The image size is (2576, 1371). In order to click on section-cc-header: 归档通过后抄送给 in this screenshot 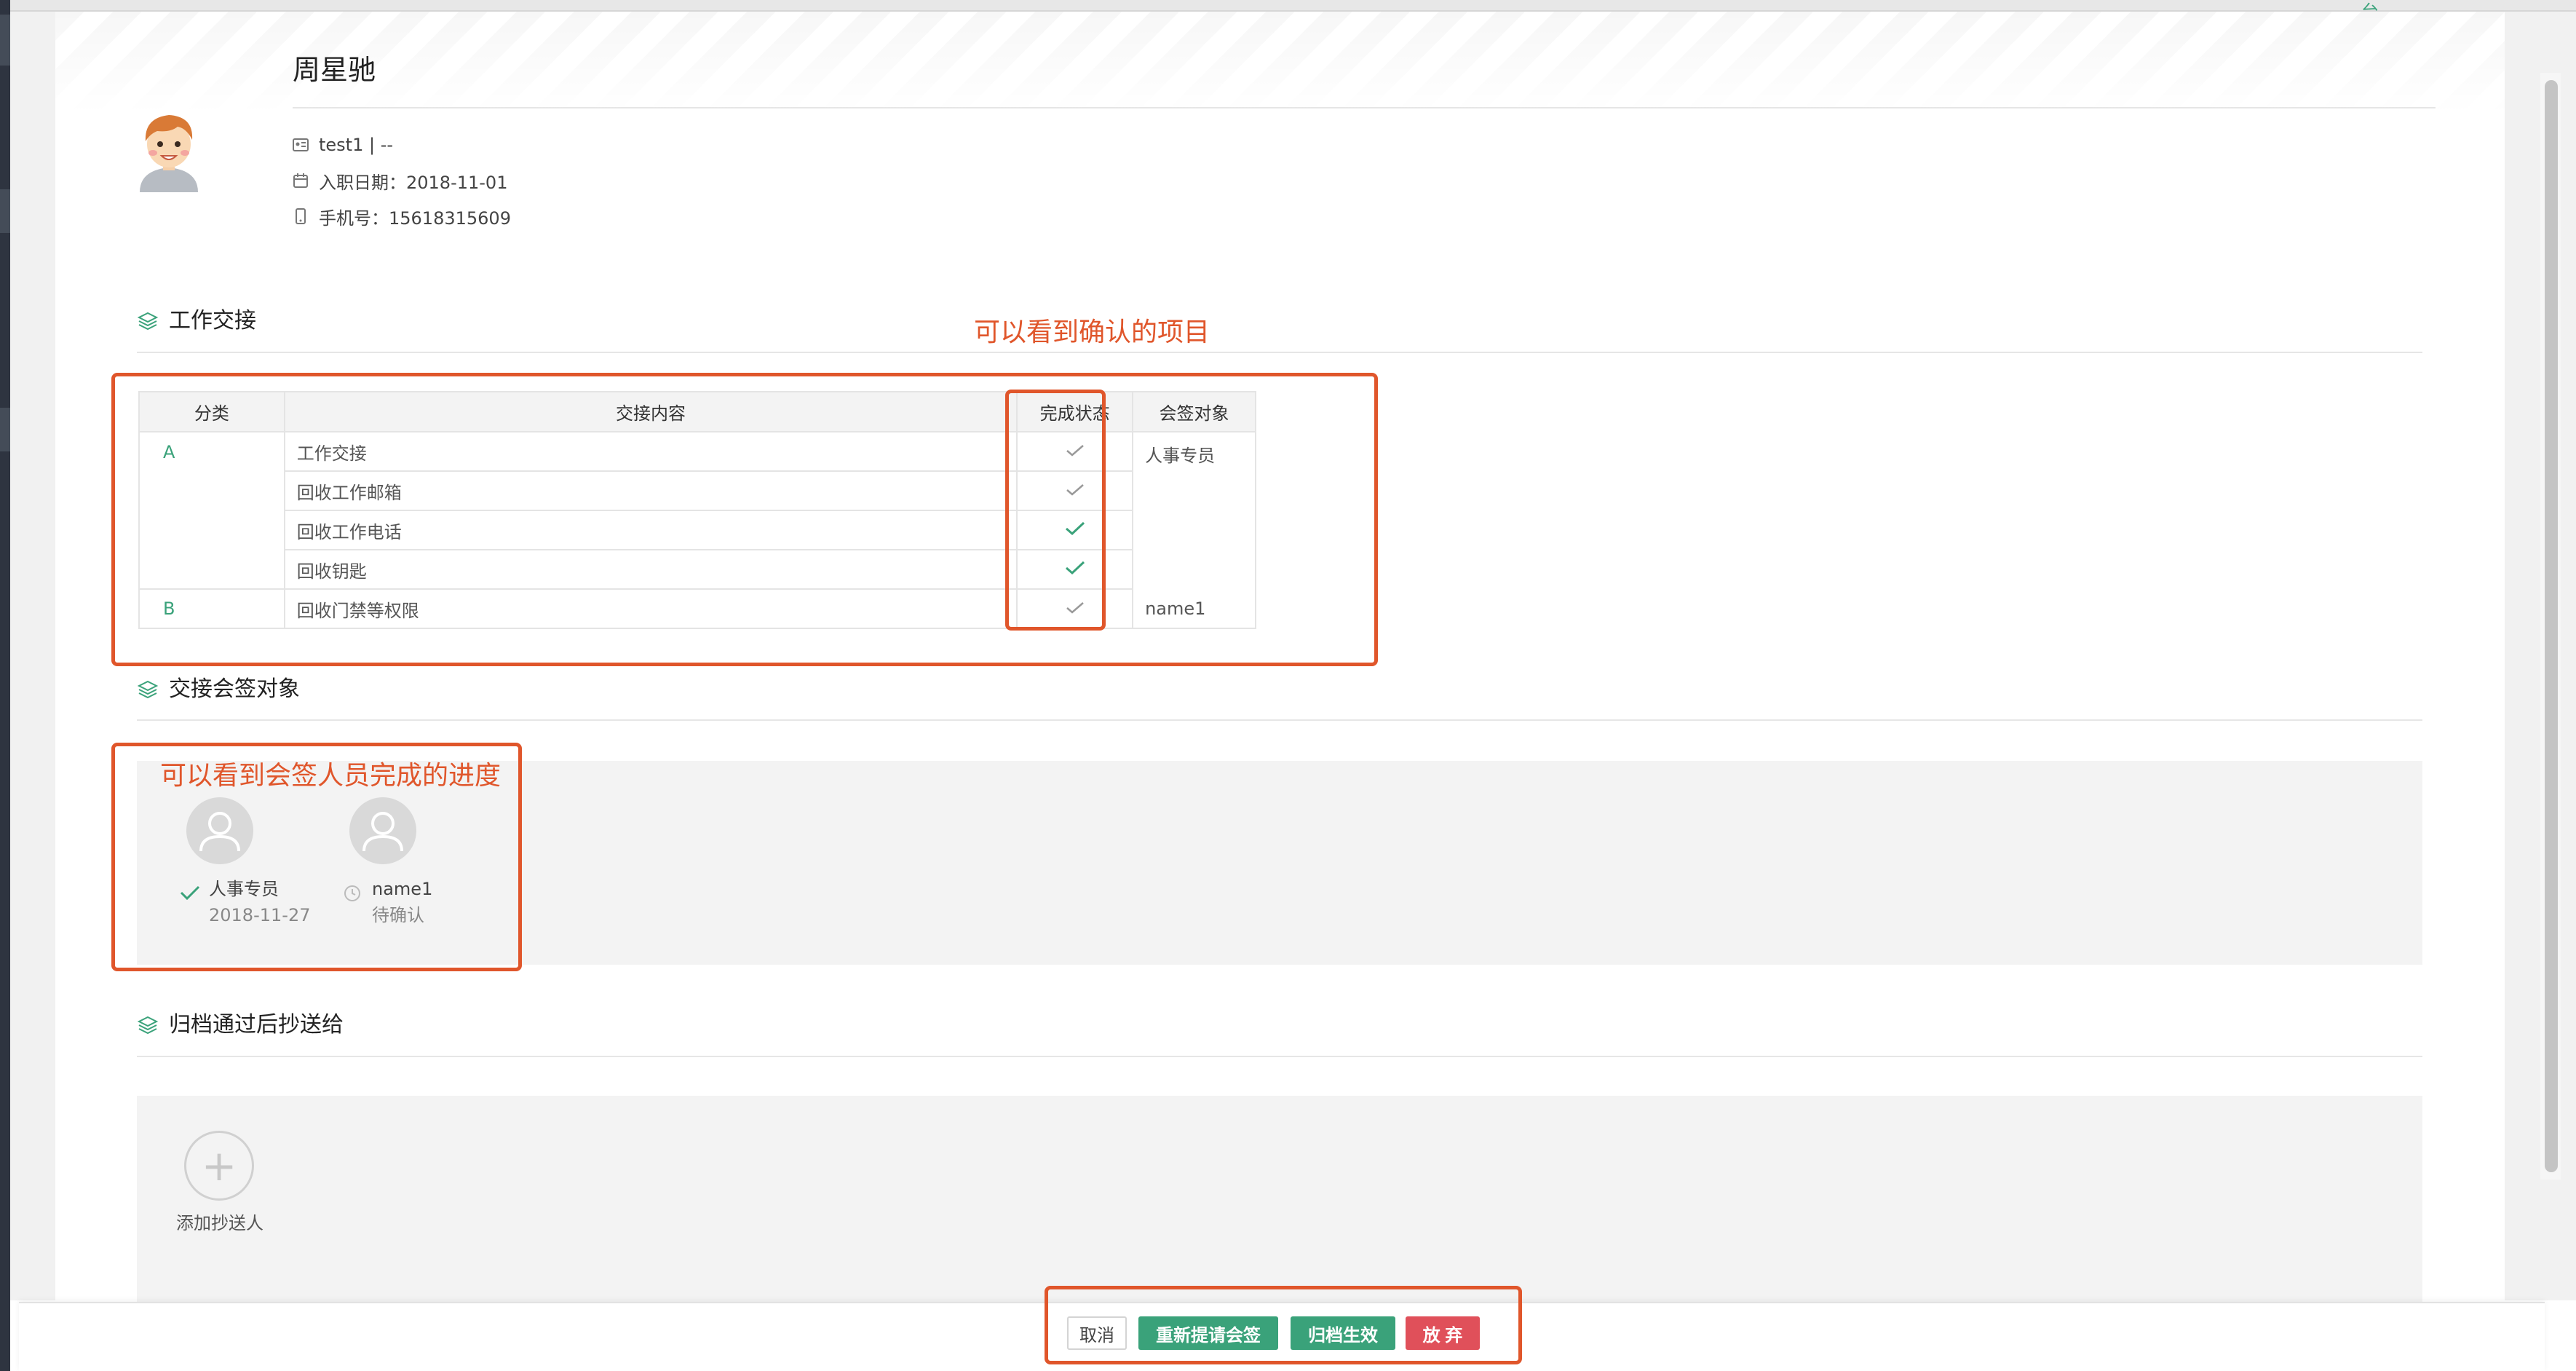, I will do `click(240, 1025)`.